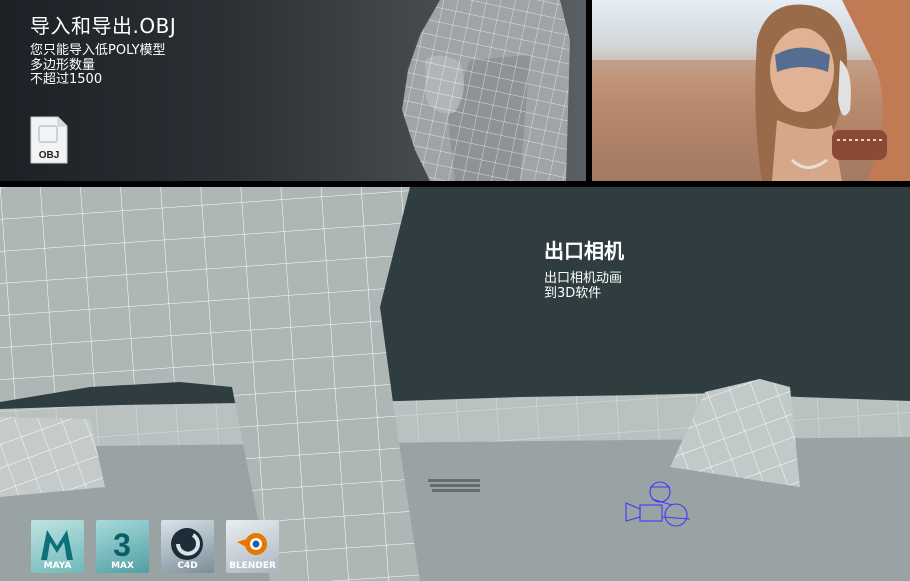 The height and width of the screenshot is (581, 910). Describe the element at coordinates (122, 566) in the screenshot. I see `3ds-max-app-label: MAX` at that location.